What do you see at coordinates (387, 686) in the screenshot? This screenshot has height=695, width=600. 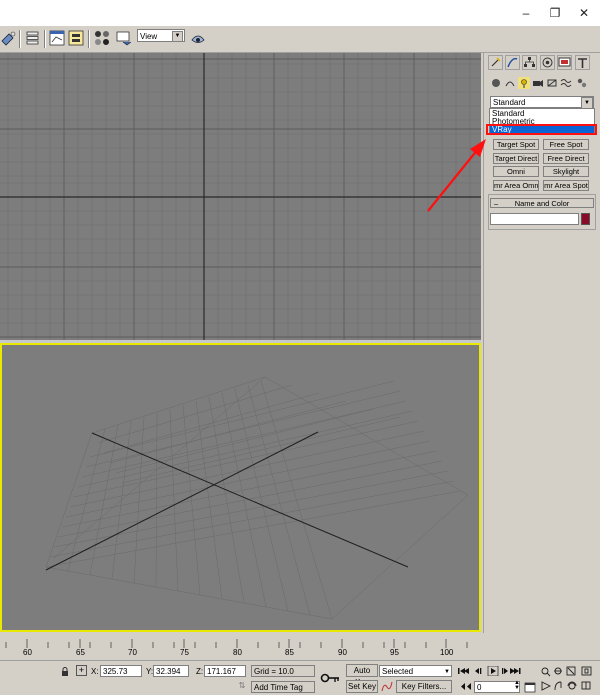 I see `key-curve-icon` at bounding box center [387, 686].